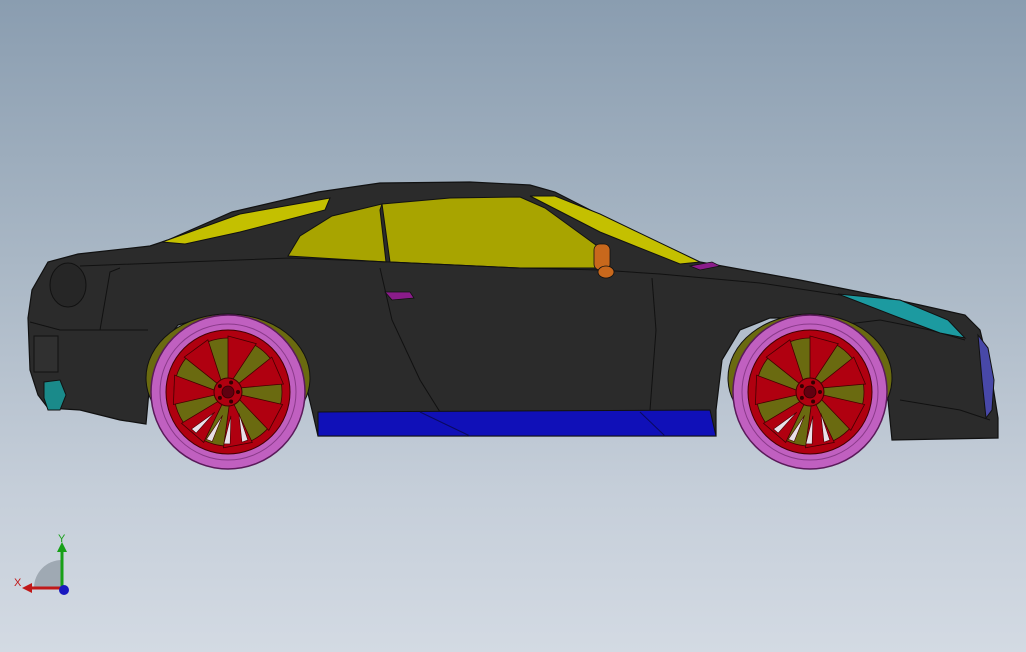 Image resolution: width=1026 pixels, height=652 pixels. I want to click on y-axis-label: Y, so click(62, 539).